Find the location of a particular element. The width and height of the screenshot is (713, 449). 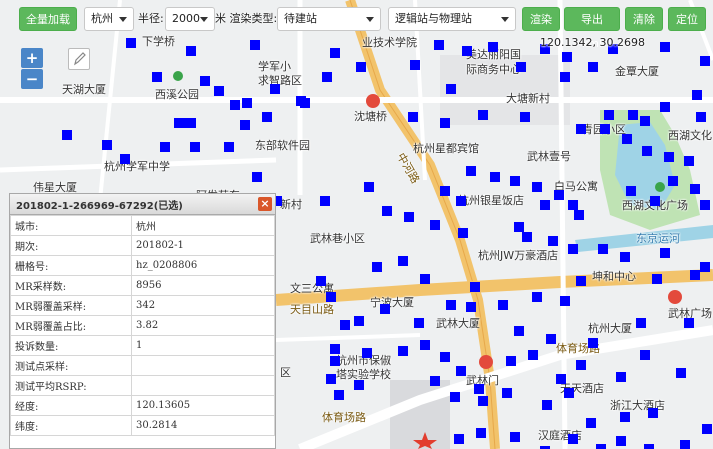

render-button: 渲染 is located at coordinates (541, 19).